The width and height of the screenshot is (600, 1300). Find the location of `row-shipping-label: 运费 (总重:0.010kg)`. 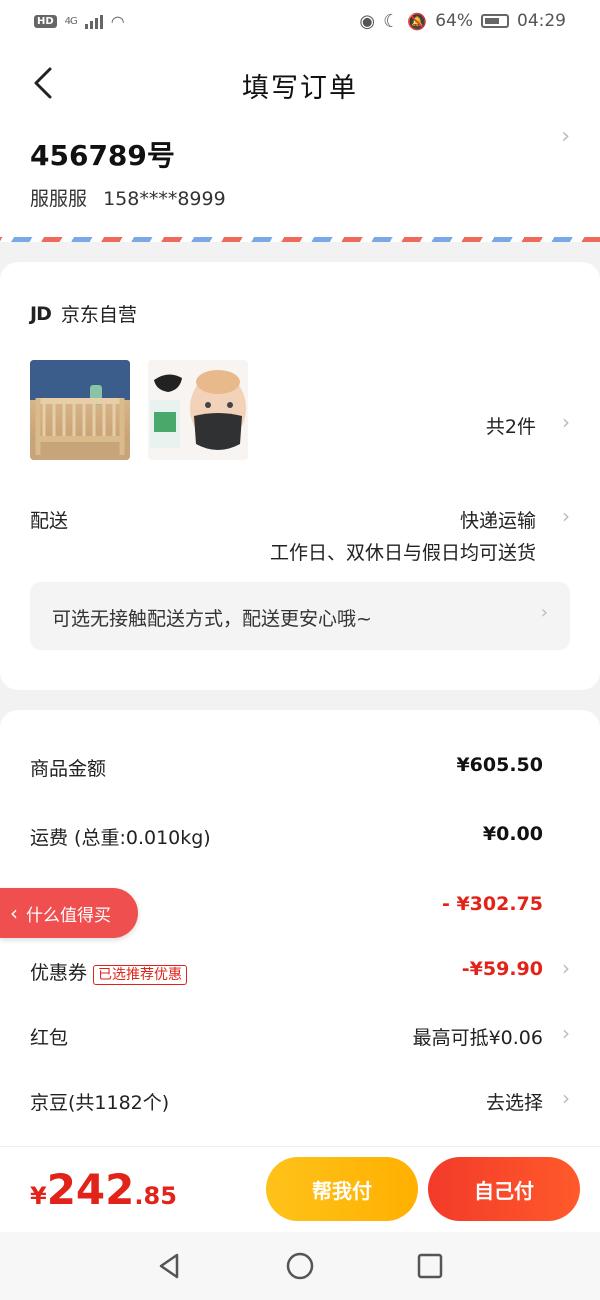

row-shipping-label: 运费 (总重:0.010kg) is located at coordinates (120, 838).